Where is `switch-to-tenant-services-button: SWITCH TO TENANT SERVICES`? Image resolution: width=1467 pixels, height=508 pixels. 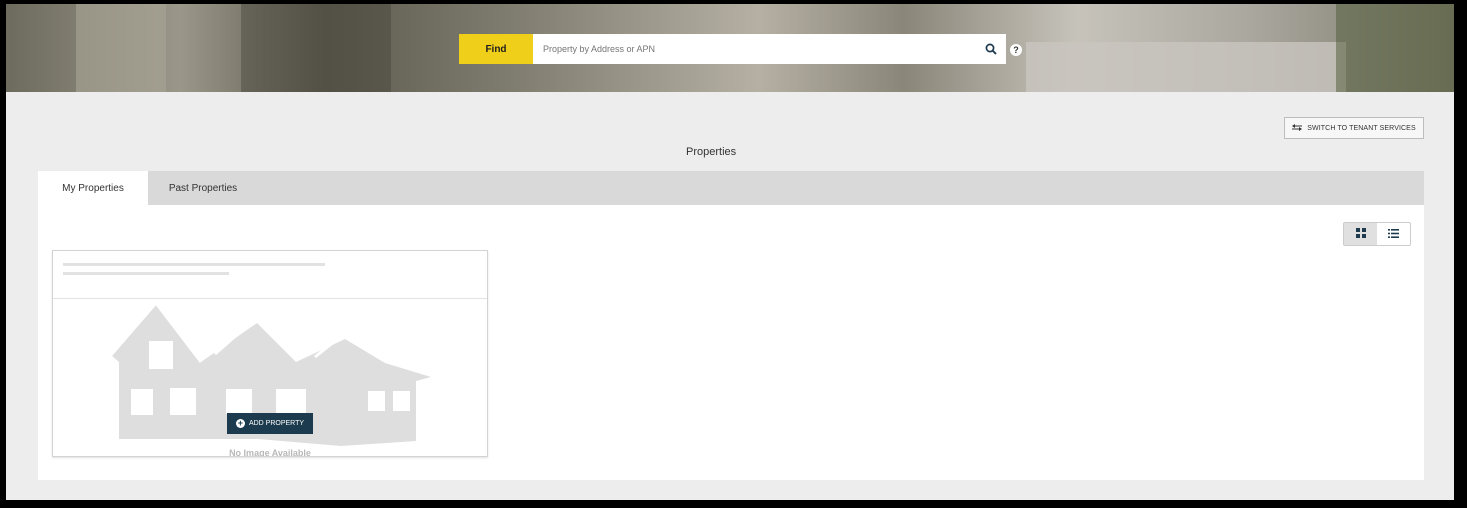
switch-to-tenant-services-button: SWITCH TO TENANT SERVICES is located at coordinates (1354, 128).